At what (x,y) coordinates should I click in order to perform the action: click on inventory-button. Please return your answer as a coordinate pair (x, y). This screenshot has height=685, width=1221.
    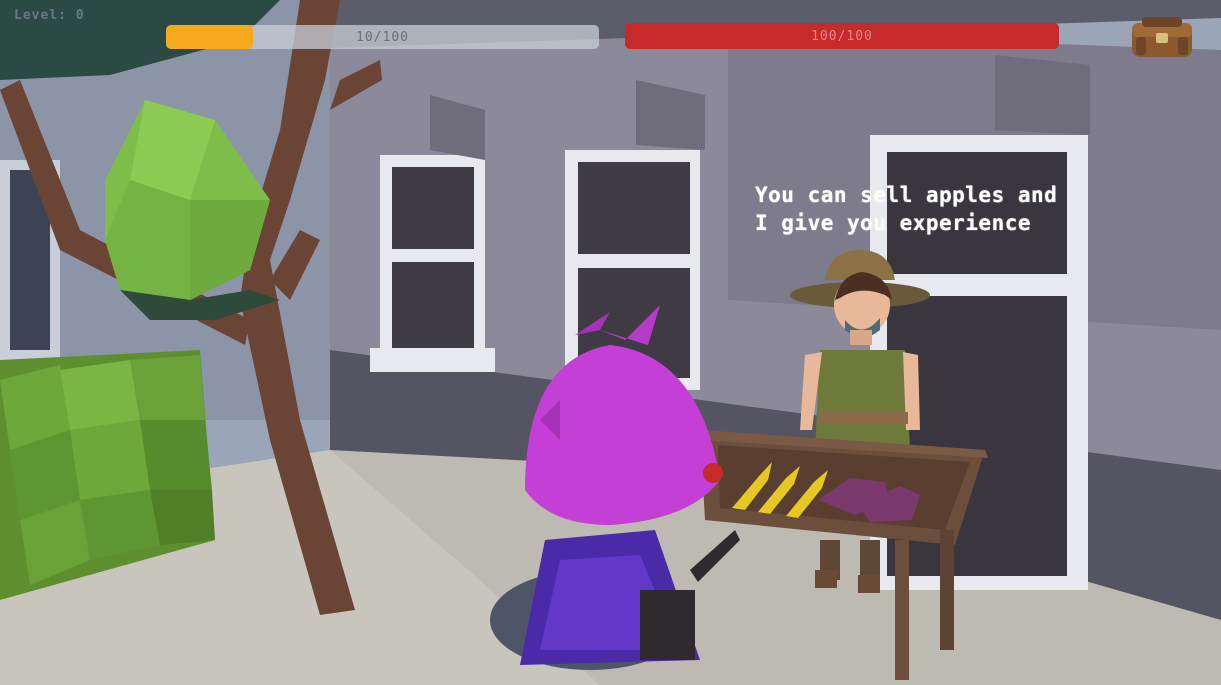
    Looking at the image, I should click on (1162, 37).